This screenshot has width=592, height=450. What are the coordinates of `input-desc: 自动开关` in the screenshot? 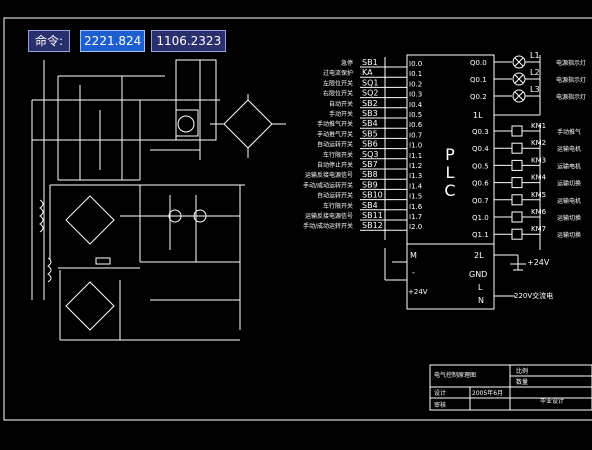 It's located at (341, 104).